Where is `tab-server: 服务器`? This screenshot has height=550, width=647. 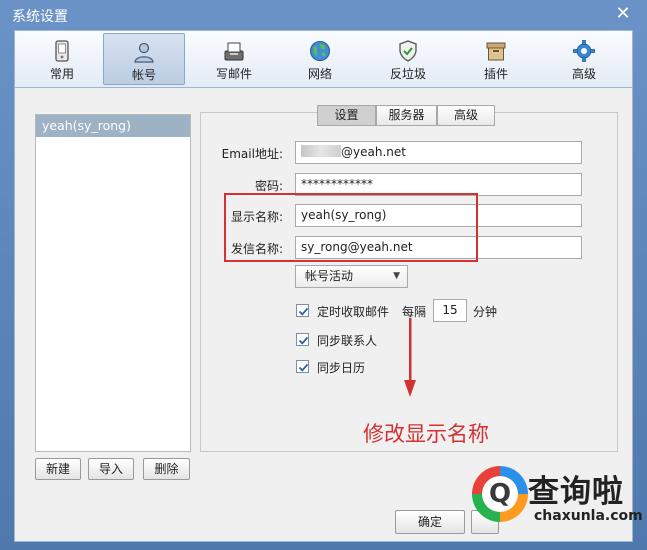 tab-server: 服务器 is located at coordinates (406, 115).